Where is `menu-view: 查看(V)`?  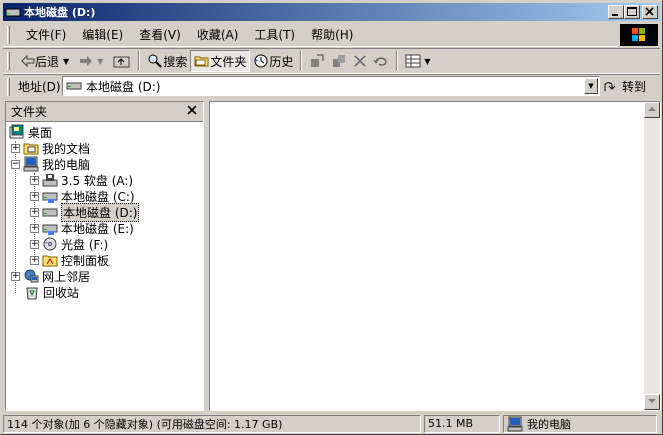
menu-view: 查看(V) is located at coordinates (160, 34).